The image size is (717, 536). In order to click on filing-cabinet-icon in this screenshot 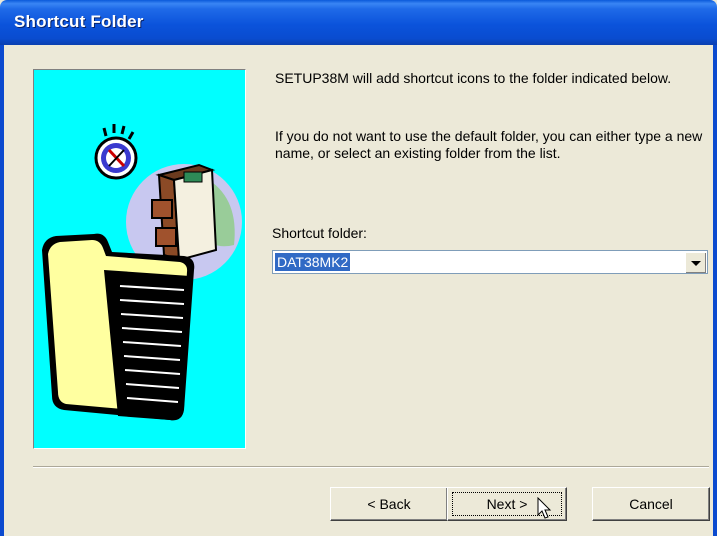, I will do `click(184, 212)`.